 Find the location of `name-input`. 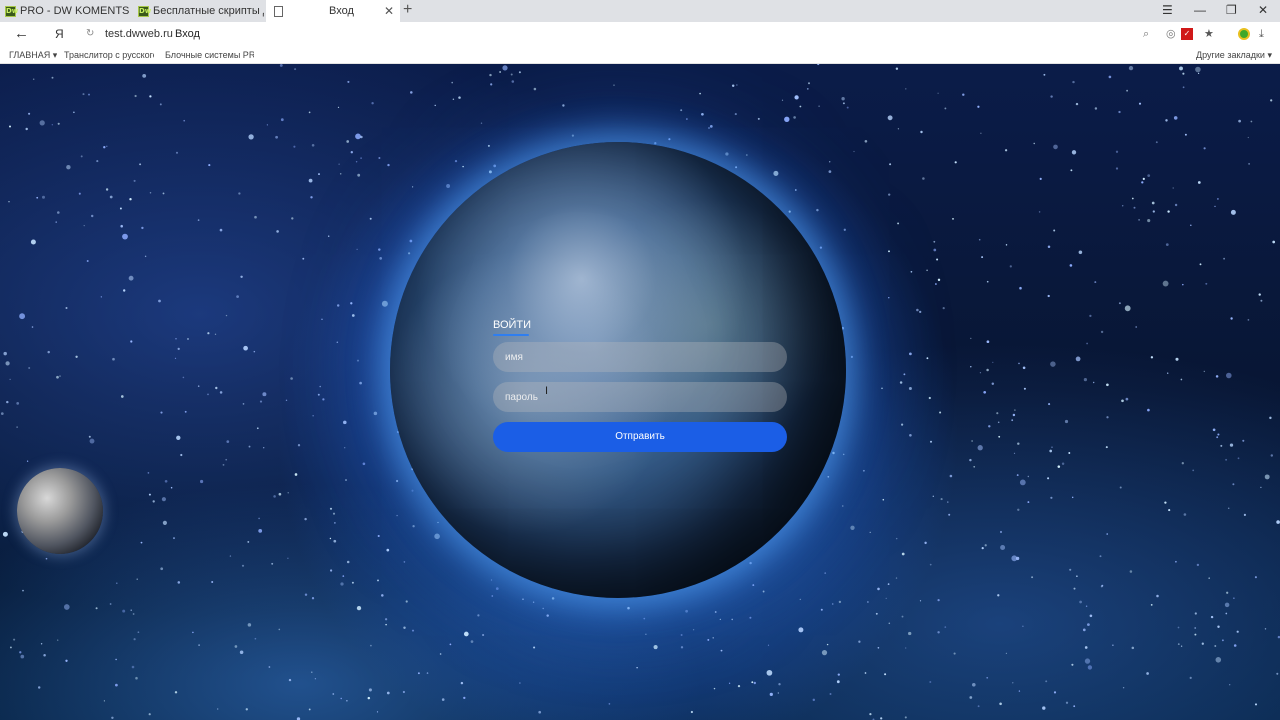

name-input is located at coordinates (640, 357).